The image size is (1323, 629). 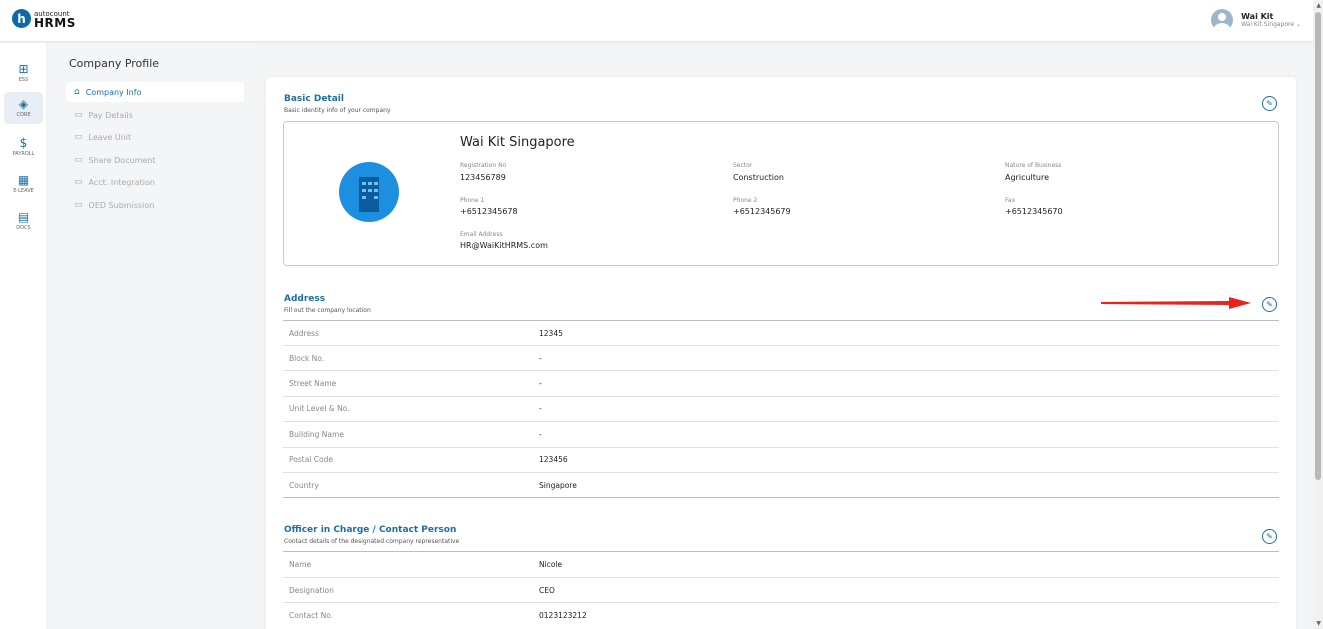 What do you see at coordinates (370, 530) in the screenshot?
I see `officer-title: Officer in Charge / Contact Person` at bounding box center [370, 530].